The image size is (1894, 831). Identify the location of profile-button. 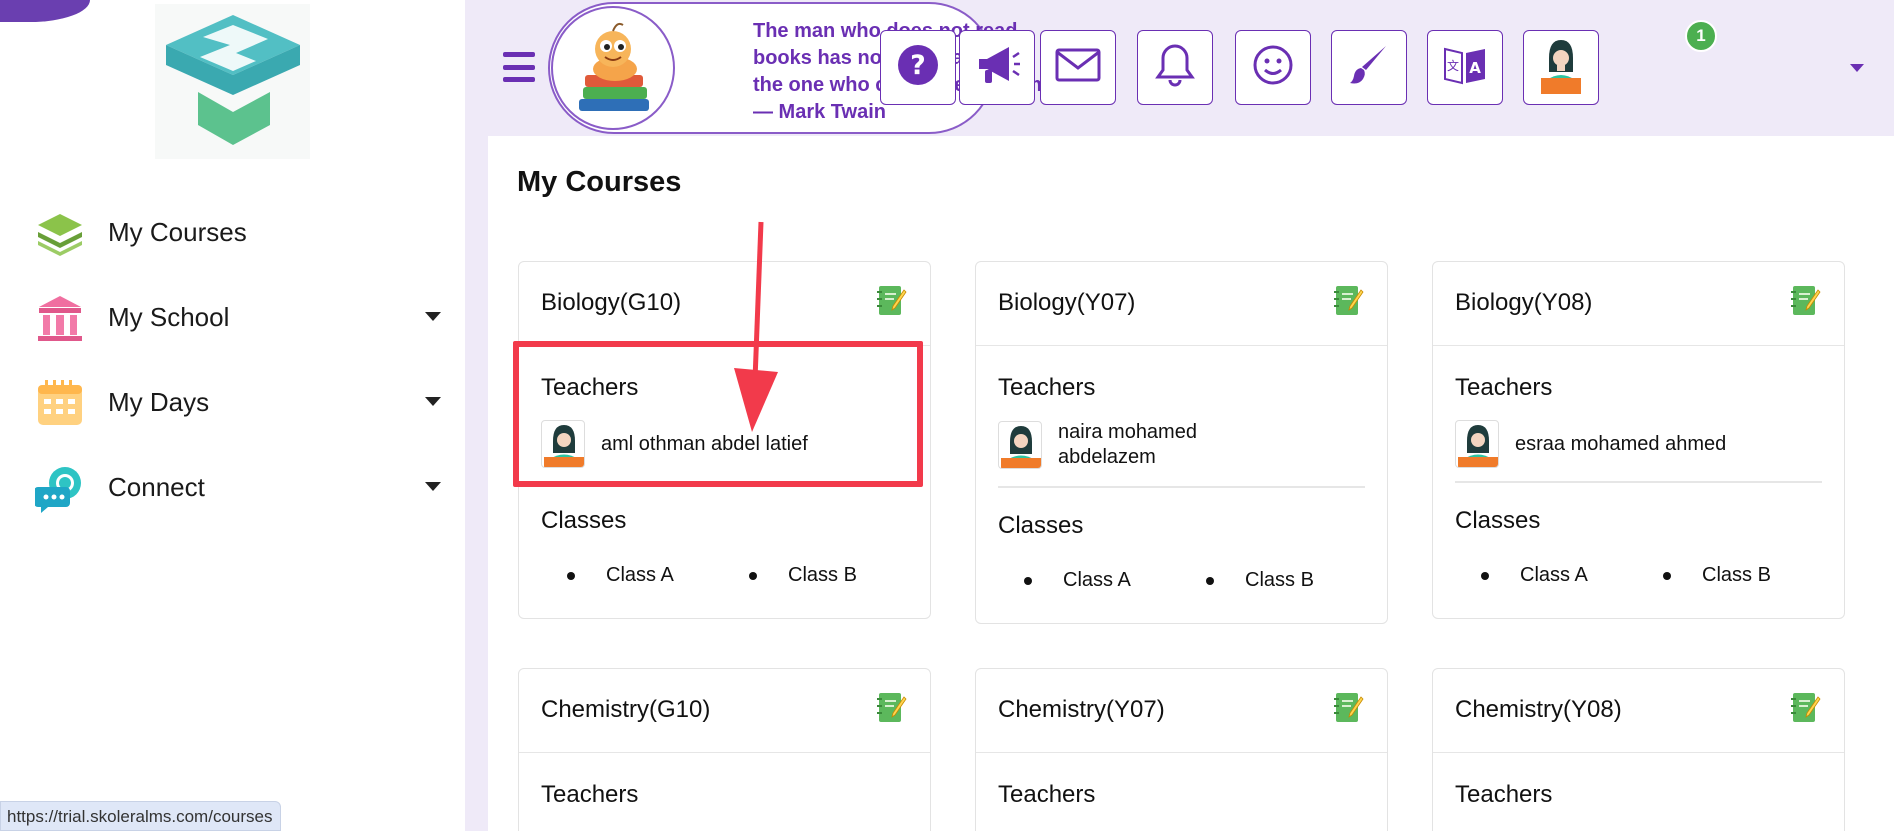
(1561, 67).